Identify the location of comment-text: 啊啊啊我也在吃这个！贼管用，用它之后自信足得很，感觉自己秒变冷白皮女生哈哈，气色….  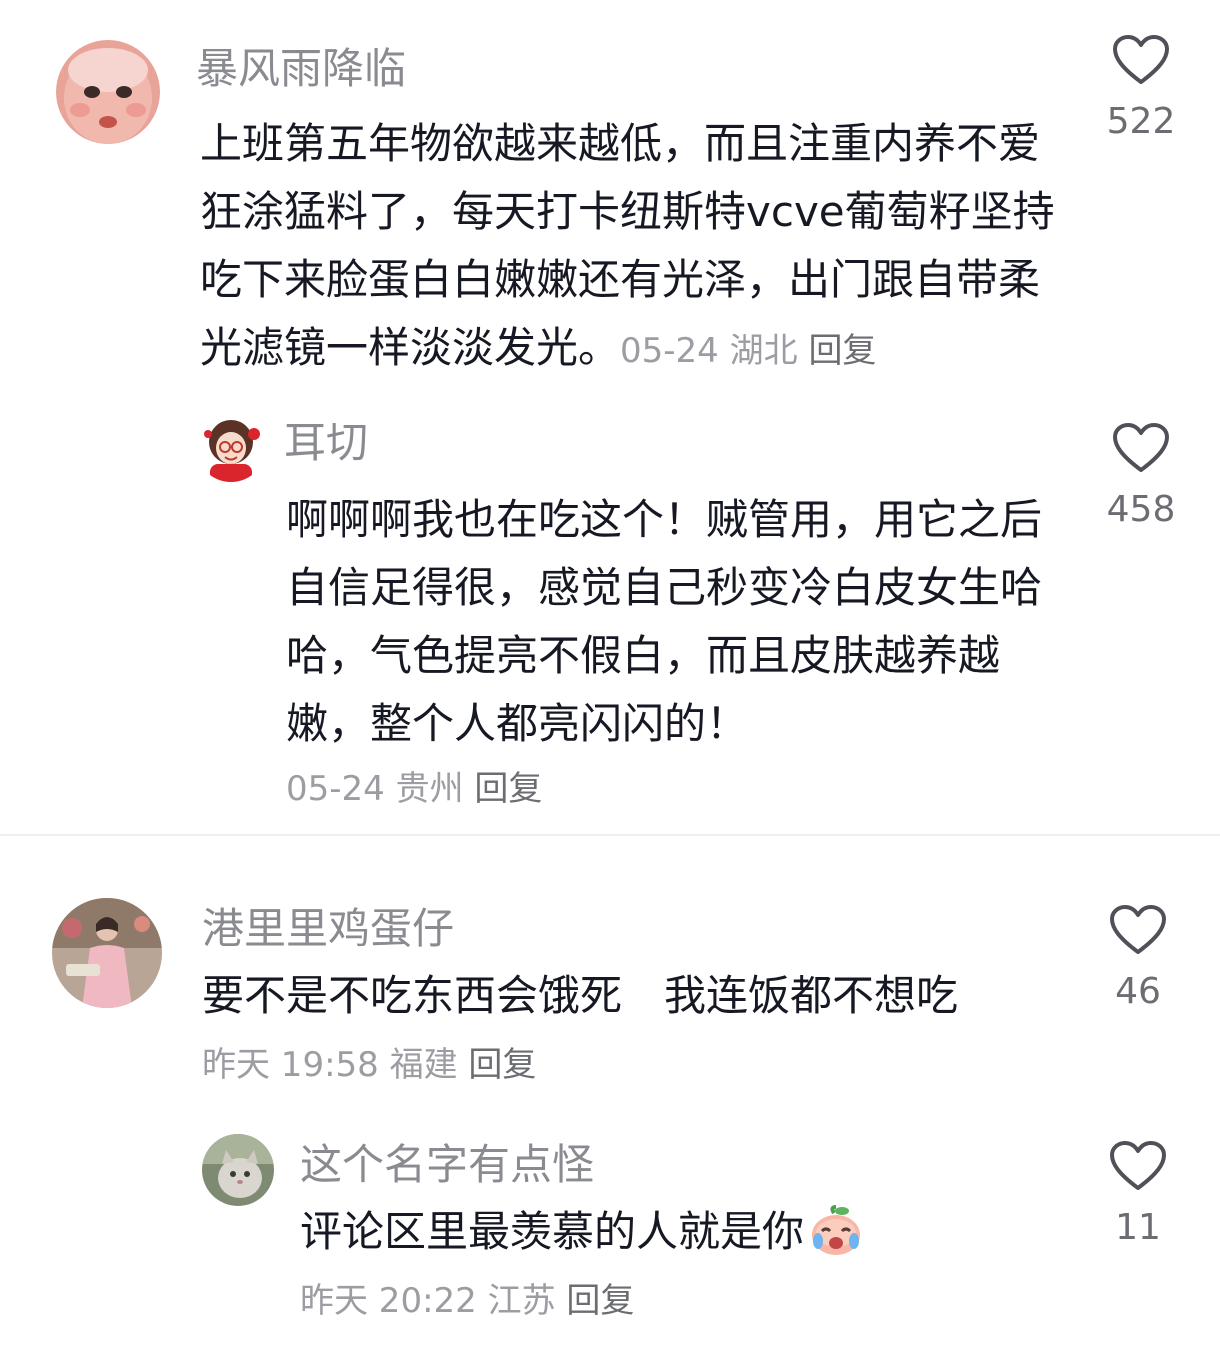
(671, 622).